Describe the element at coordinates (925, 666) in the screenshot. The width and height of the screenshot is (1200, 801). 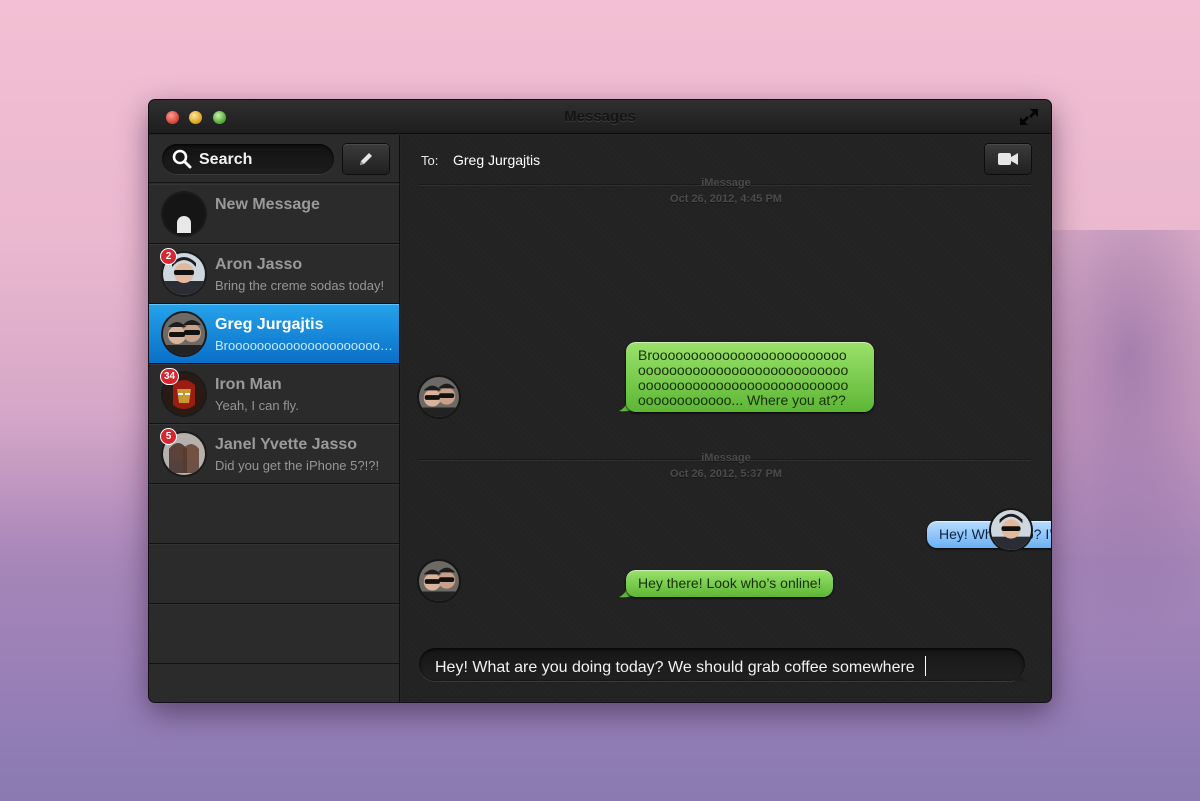
I see `text-caret` at that location.